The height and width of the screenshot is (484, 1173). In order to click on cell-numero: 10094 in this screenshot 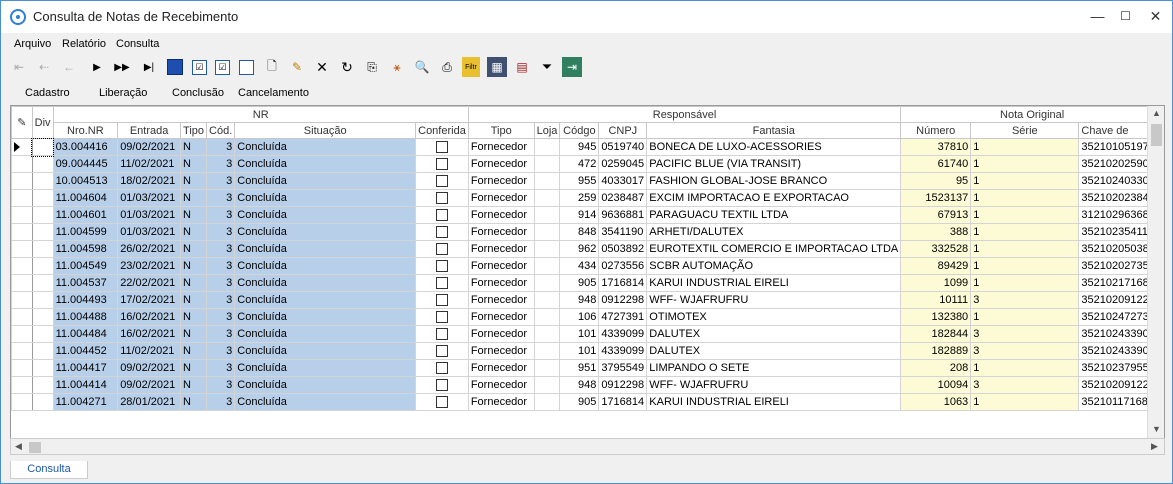, I will do `click(936, 385)`.